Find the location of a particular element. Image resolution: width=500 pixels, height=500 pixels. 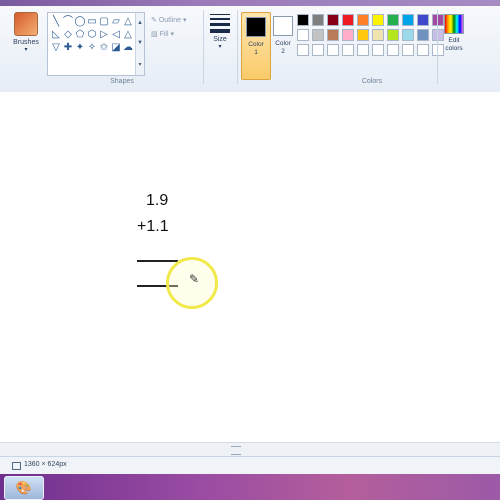

brushes-button: Brushes ▾ is located at coordinates (26, 32).